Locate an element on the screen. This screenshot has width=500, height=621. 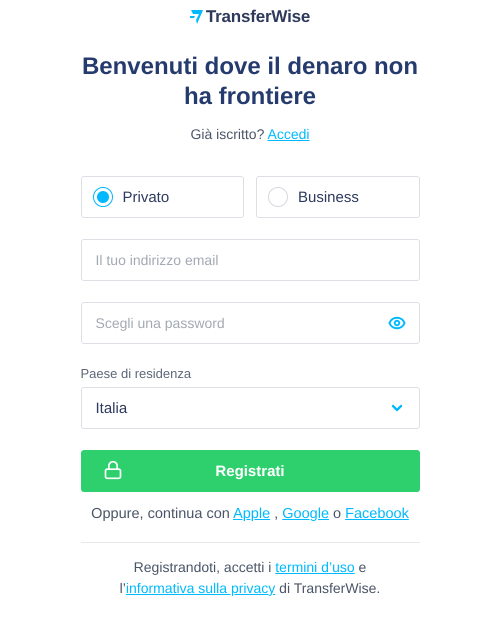
logo-text: TransferWise is located at coordinates (258, 17).